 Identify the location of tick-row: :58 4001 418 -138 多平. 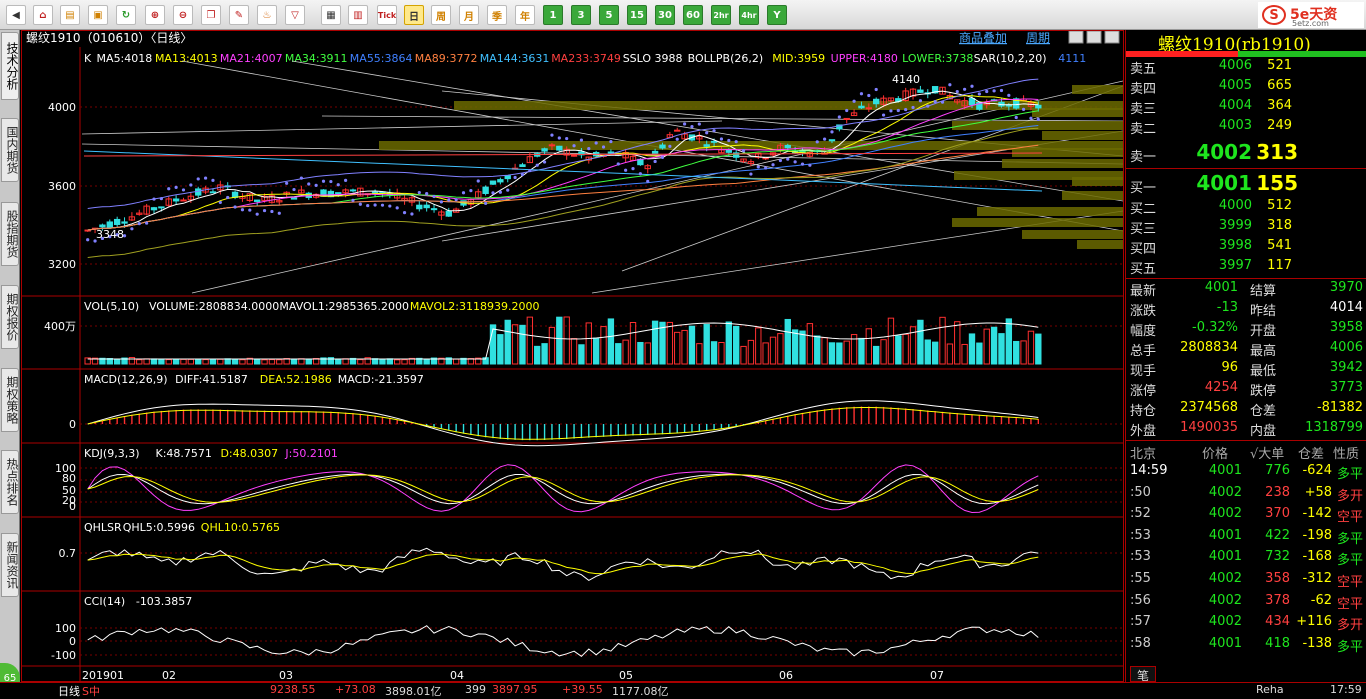
(1246, 647).